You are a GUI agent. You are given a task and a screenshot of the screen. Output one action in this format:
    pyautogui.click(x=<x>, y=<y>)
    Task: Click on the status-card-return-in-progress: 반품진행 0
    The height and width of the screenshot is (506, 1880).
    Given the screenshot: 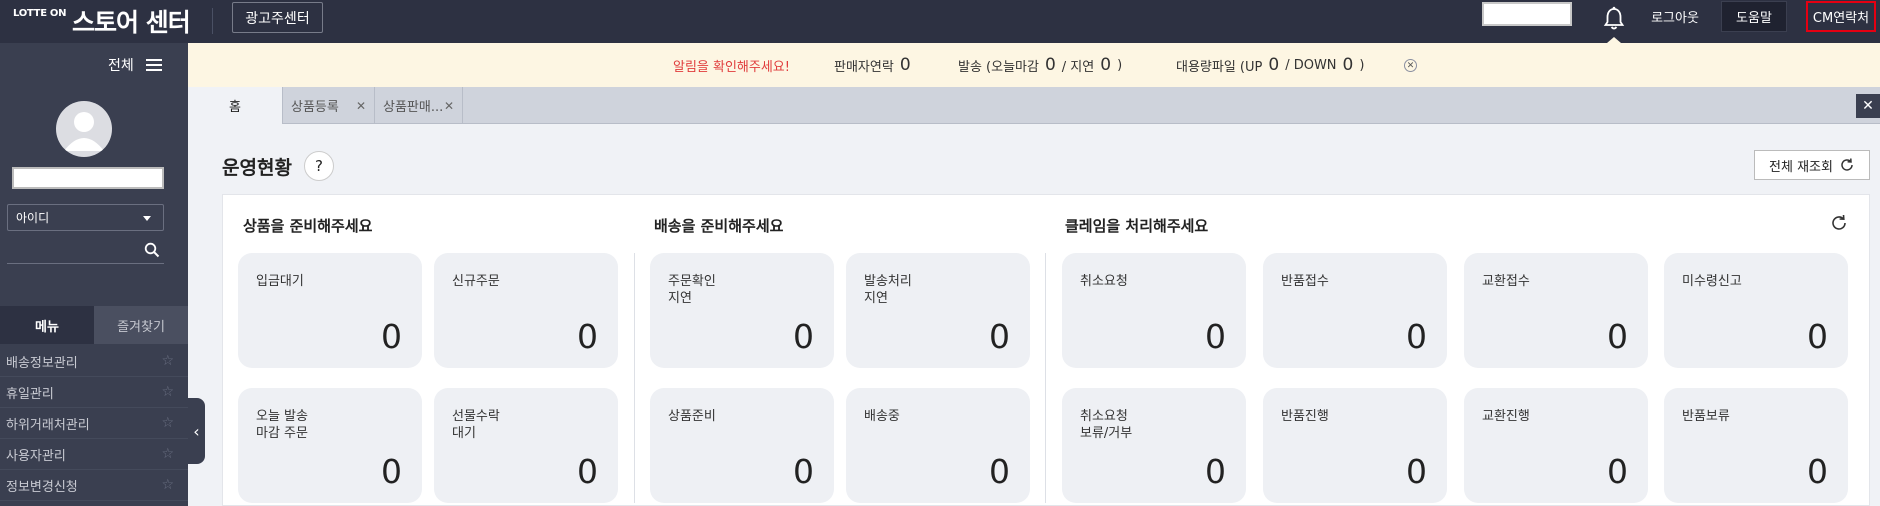 What is the action you would take?
    pyautogui.click(x=1355, y=445)
    